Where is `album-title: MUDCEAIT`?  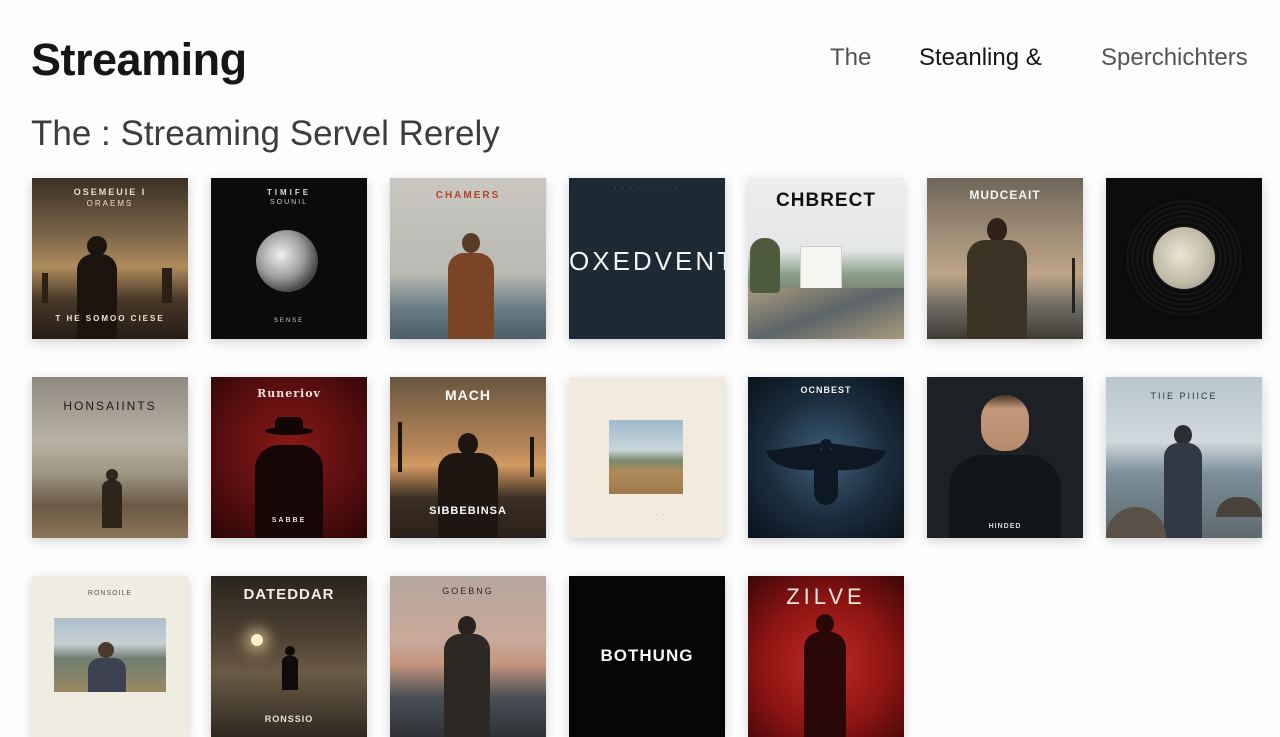 album-title: MUDCEAIT is located at coordinates (1005, 195).